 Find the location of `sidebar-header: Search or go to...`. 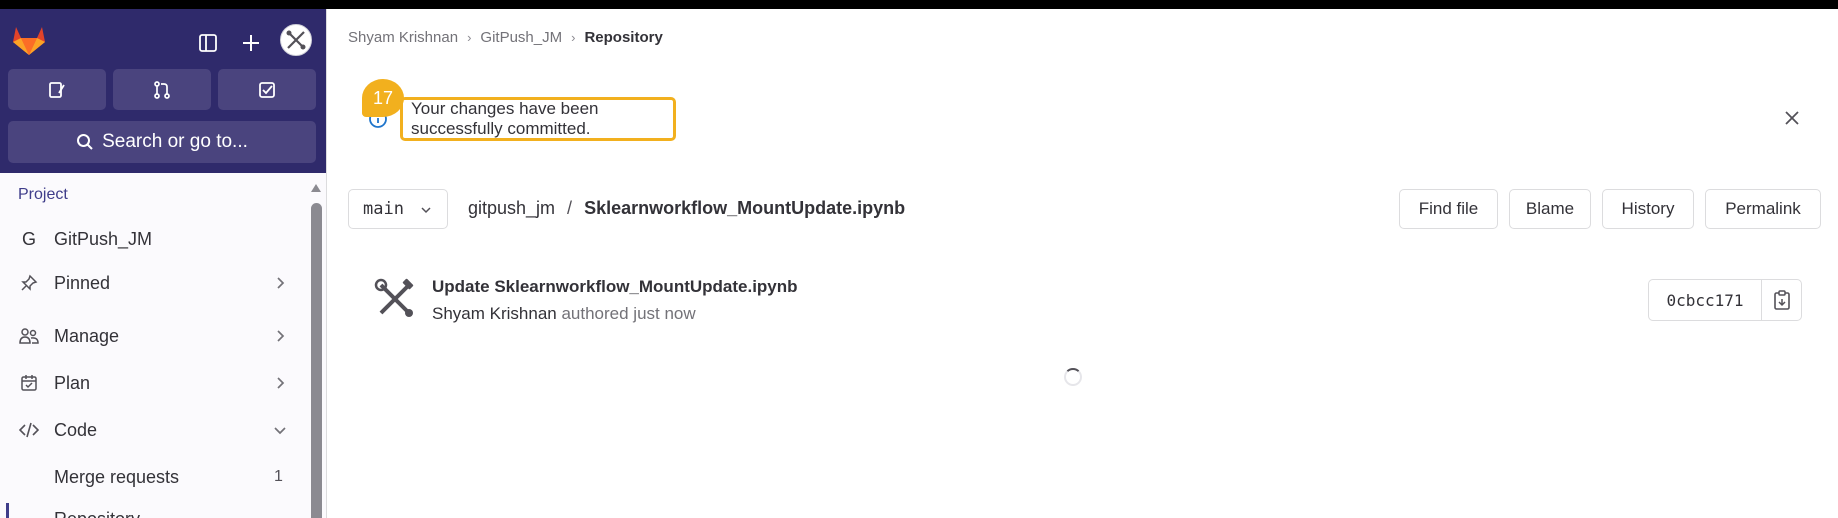

sidebar-header: Search or go to... is located at coordinates (163, 91).